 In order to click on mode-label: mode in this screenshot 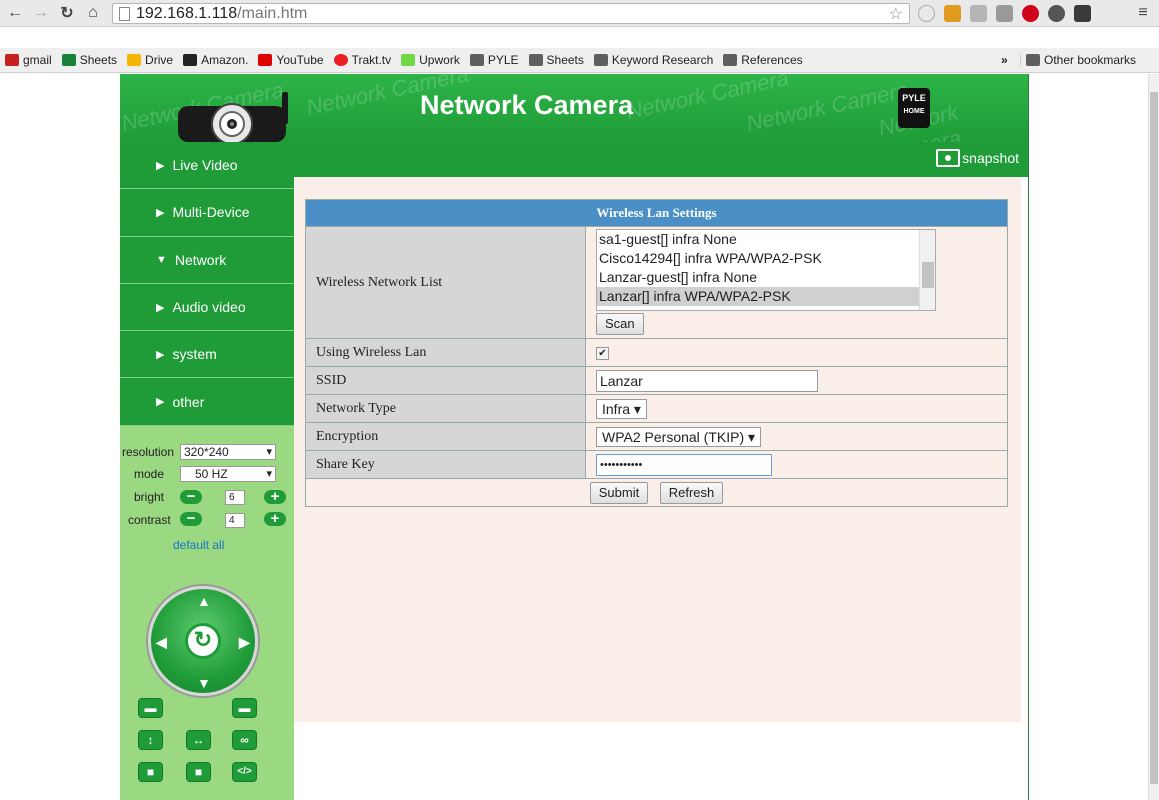, I will do `click(149, 474)`.